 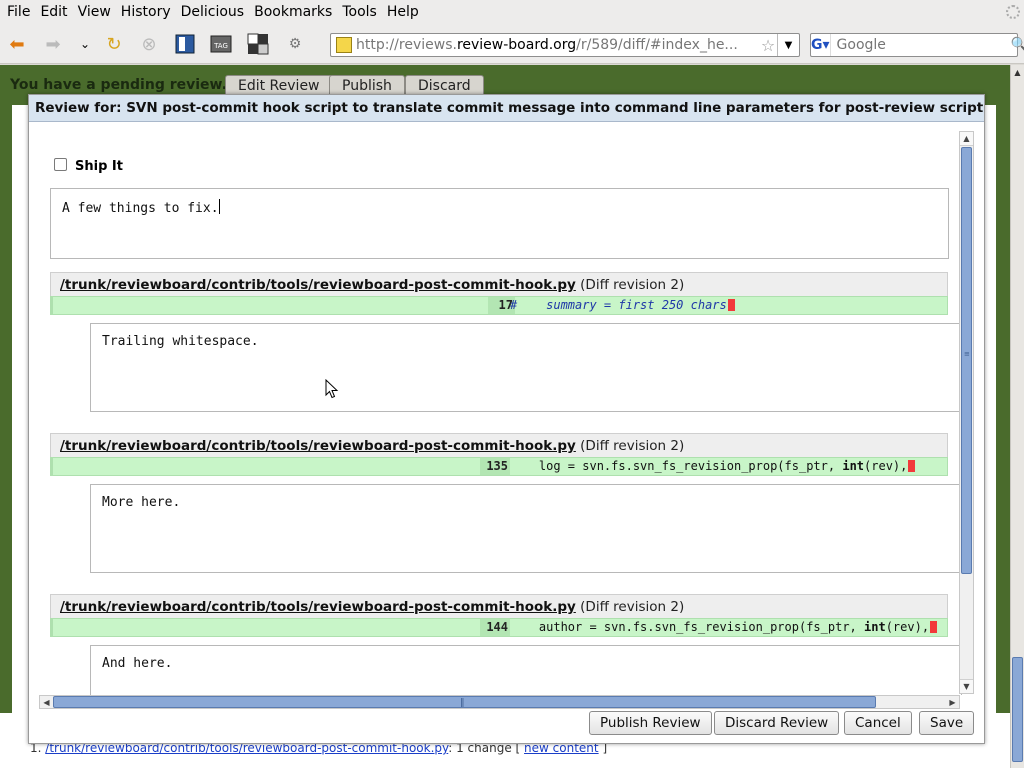 I want to click on comment-text: Trailing whitespace., so click(x=180, y=341).